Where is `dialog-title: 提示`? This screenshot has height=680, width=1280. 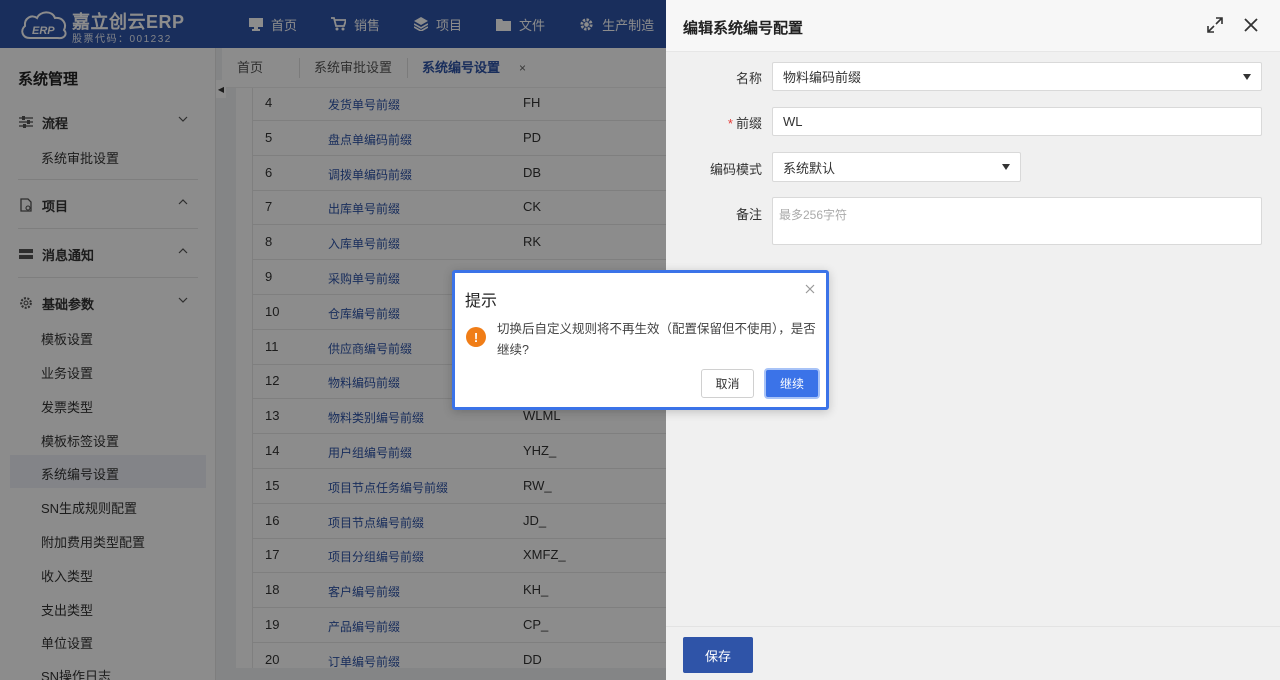
dialog-title: 提示 is located at coordinates (481, 301).